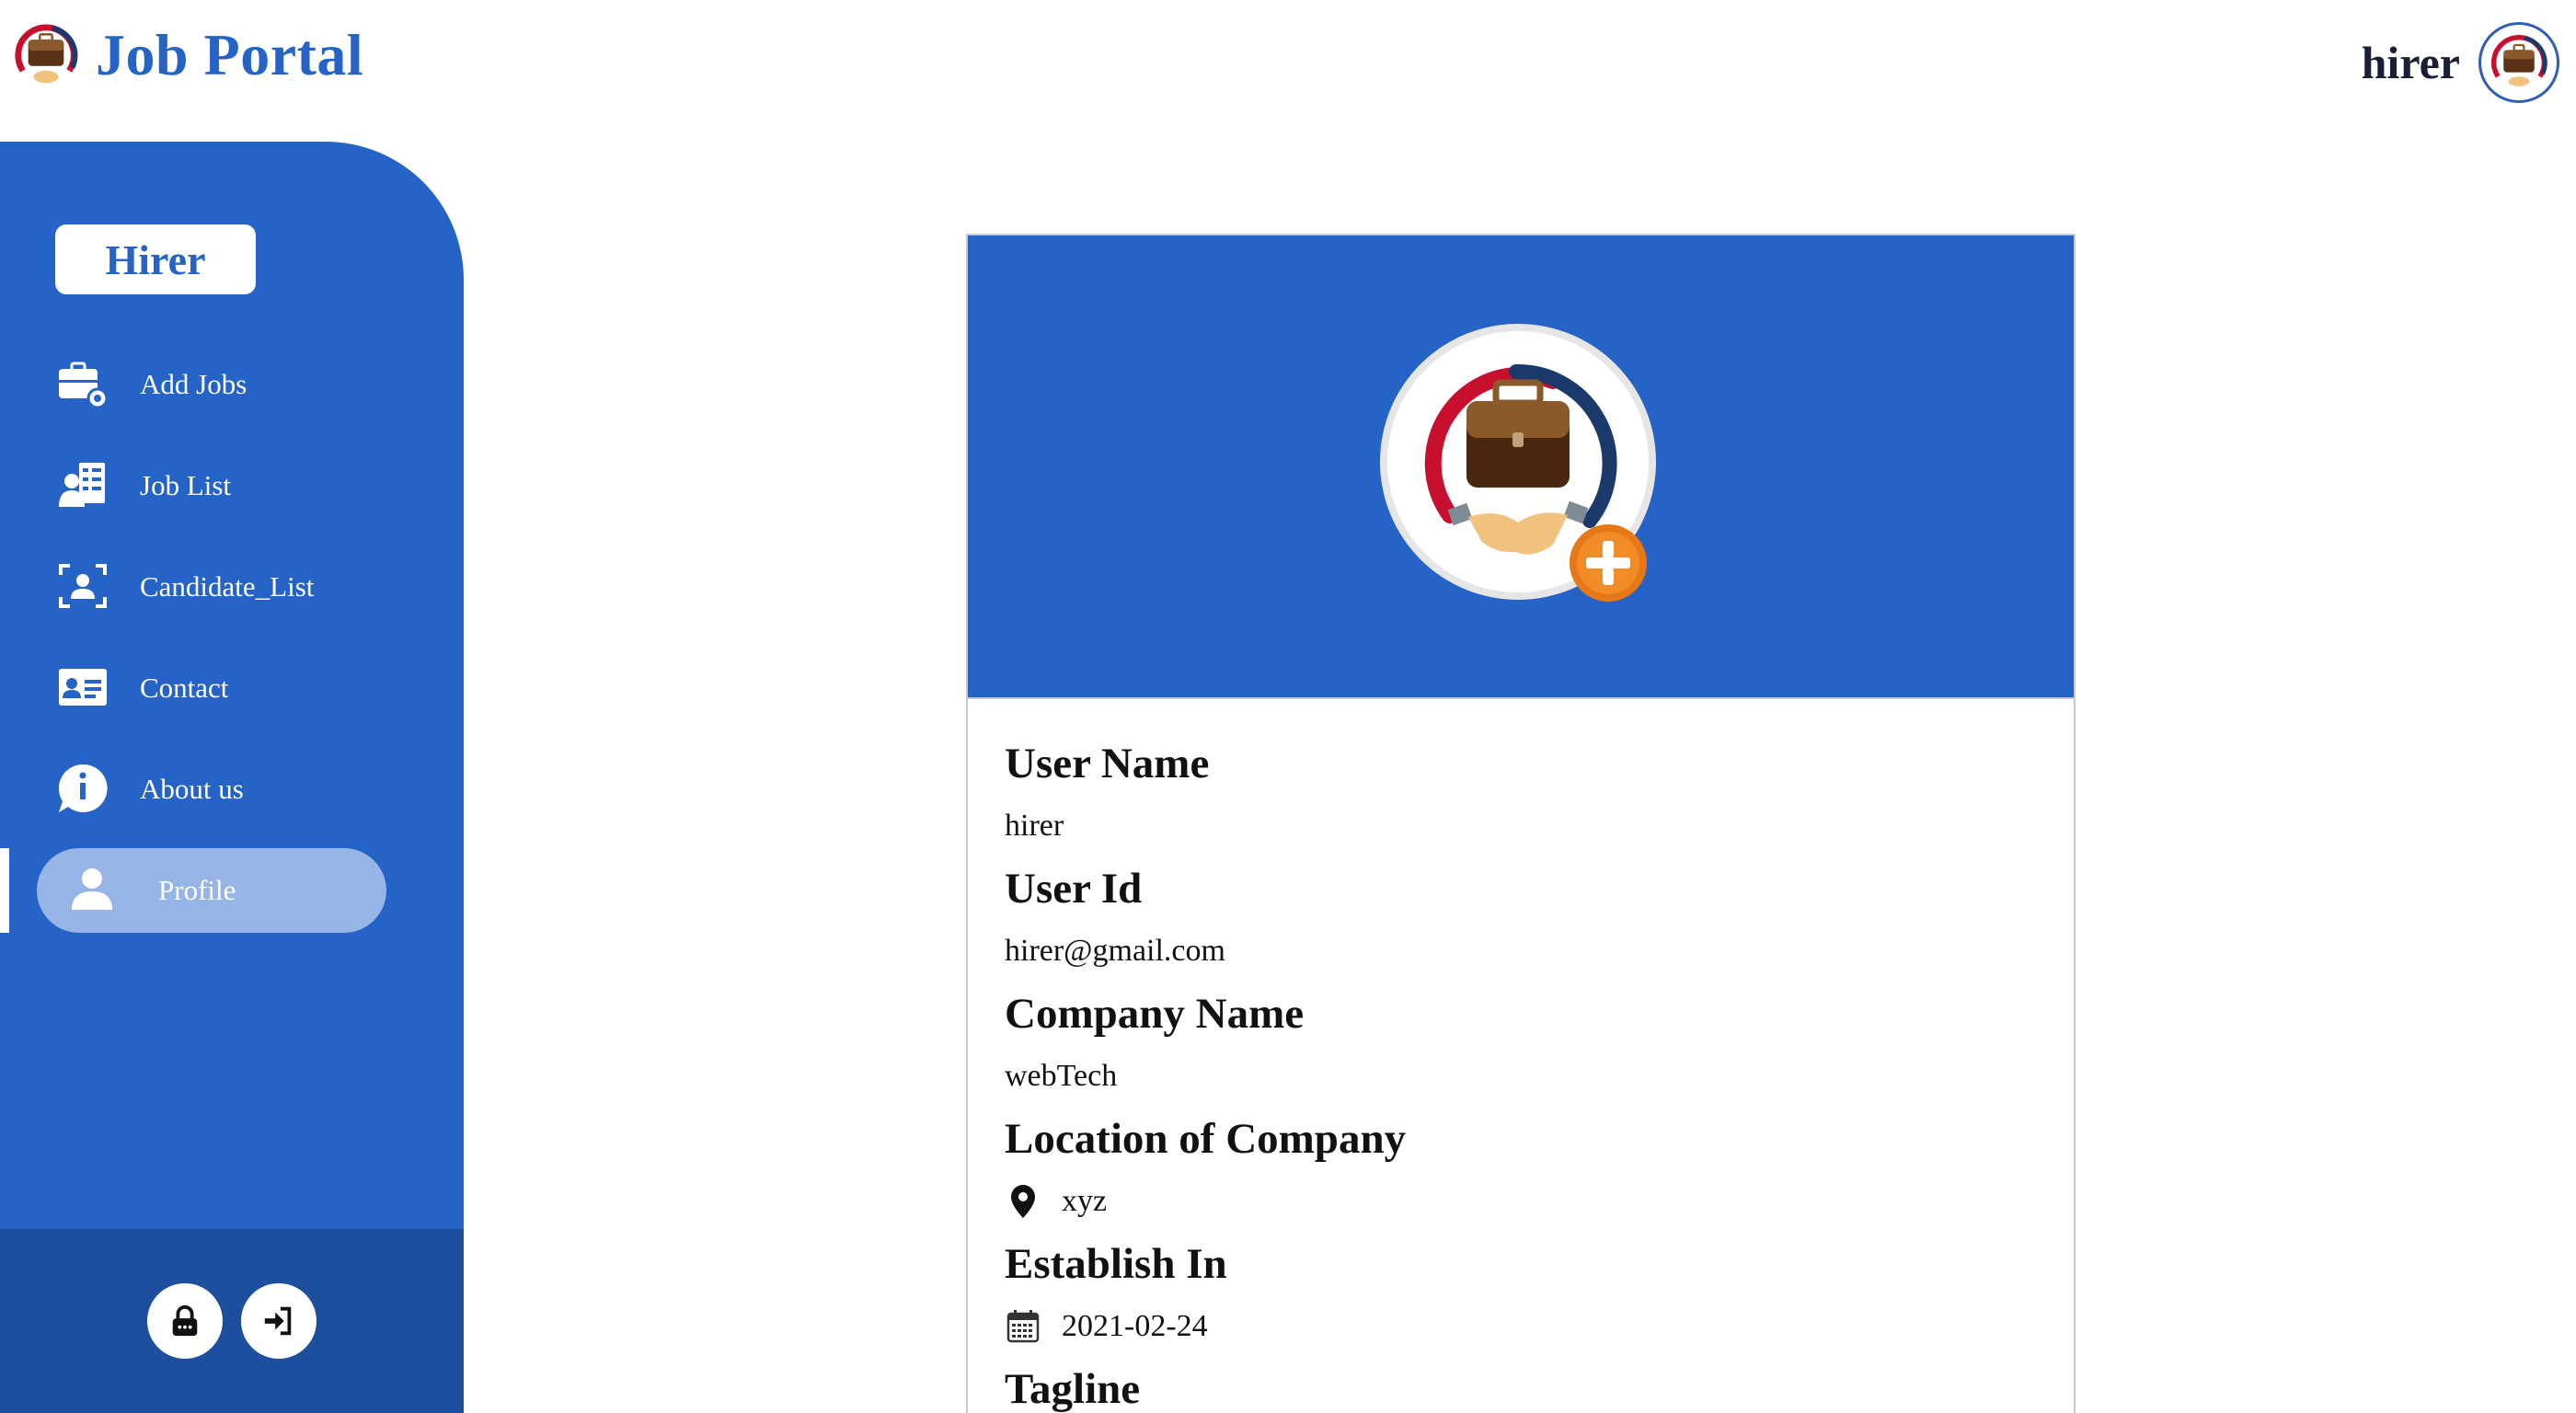 This screenshot has height=1413, width=2576. Describe the element at coordinates (1061, 1076) in the screenshot. I see `company-name-value: webTech` at that location.